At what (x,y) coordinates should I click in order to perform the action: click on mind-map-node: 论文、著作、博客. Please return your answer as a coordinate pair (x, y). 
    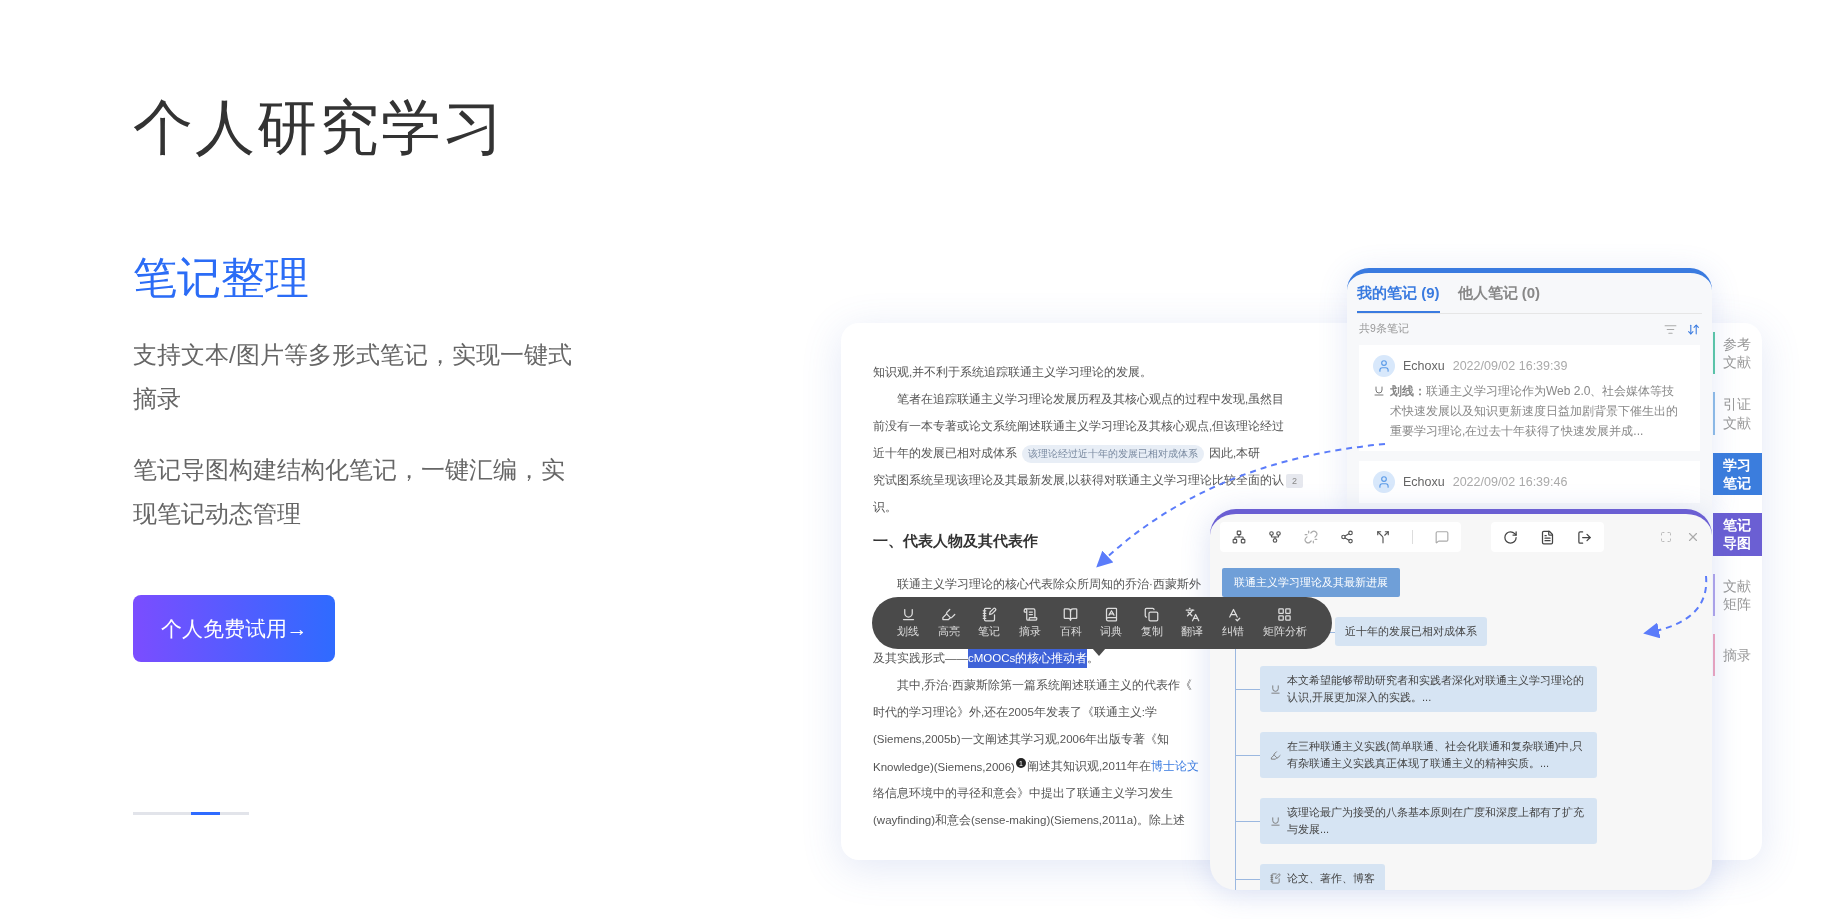
    Looking at the image, I should click on (1322, 877).